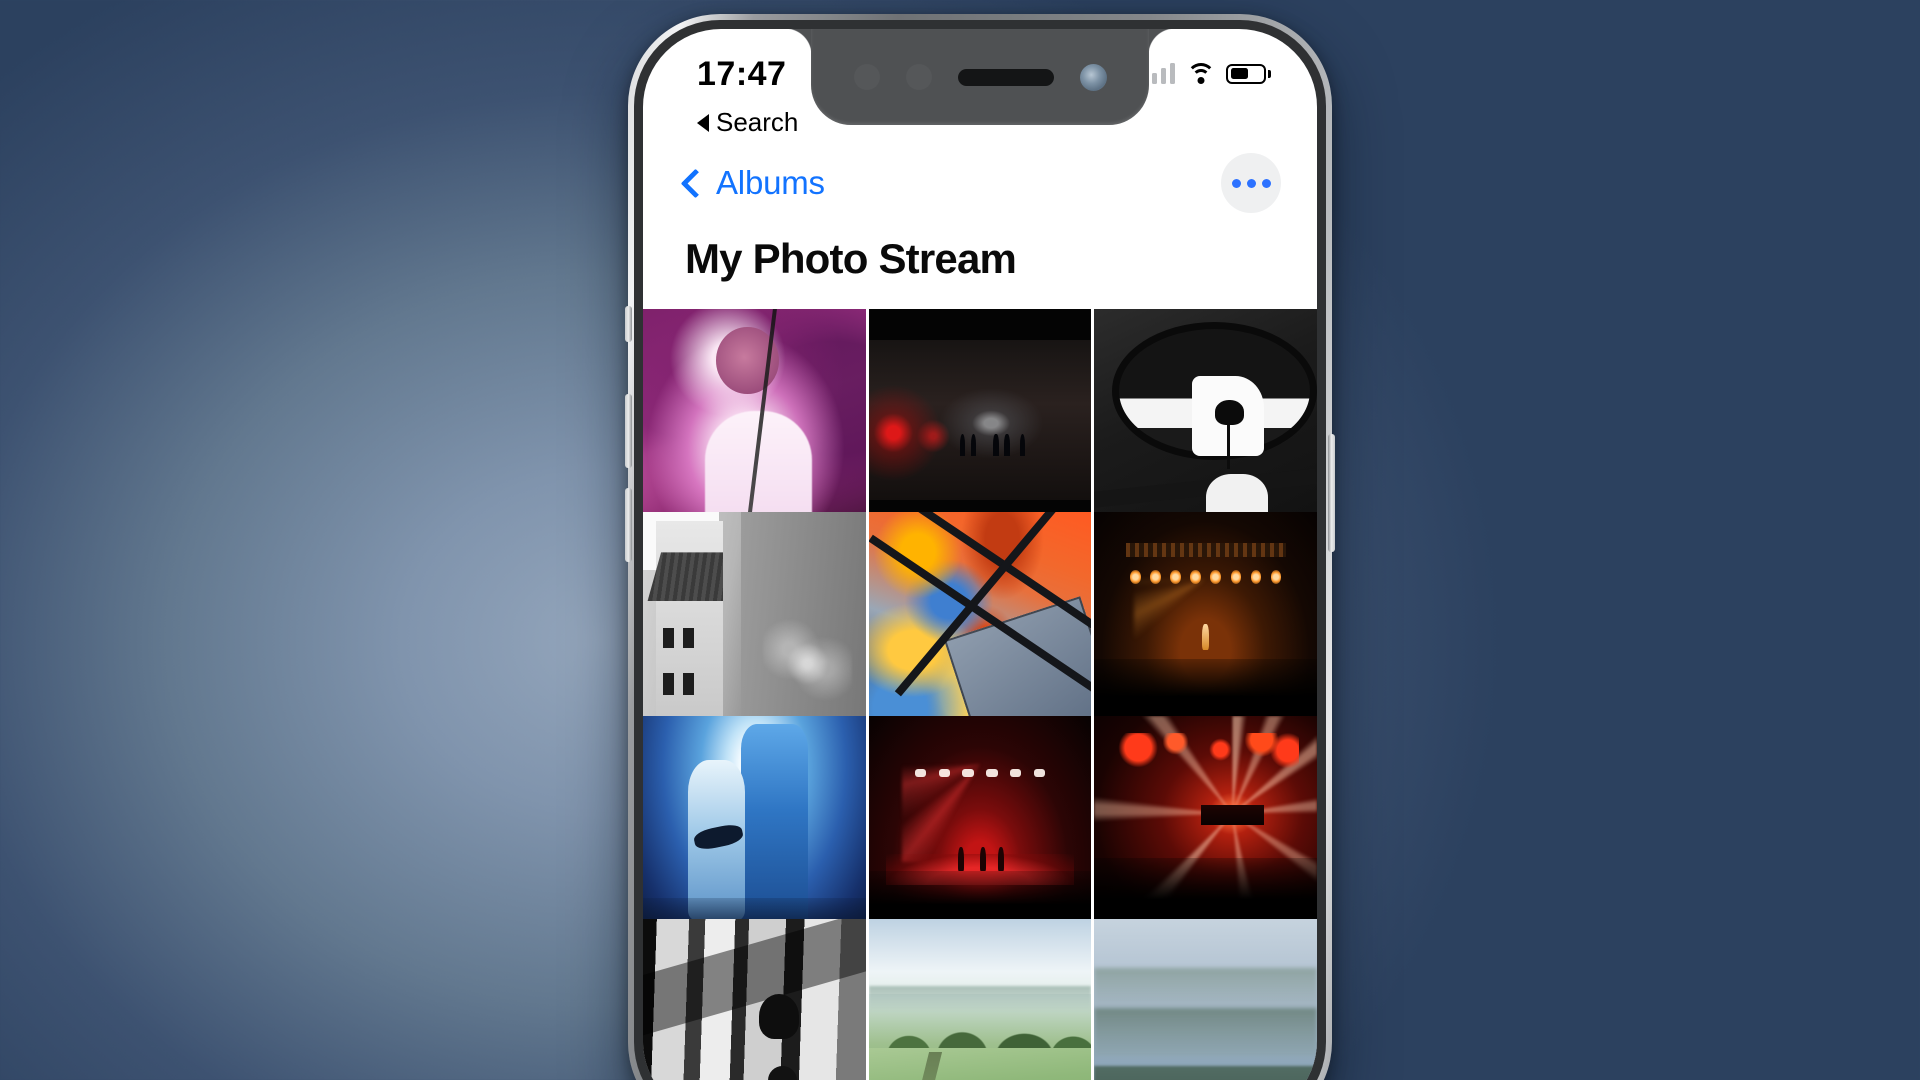 The width and height of the screenshot is (1920, 1080). What do you see at coordinates (770, 182) in the screenshot?
I see `back-button-label: Albums` at bounding box center [770, 182].